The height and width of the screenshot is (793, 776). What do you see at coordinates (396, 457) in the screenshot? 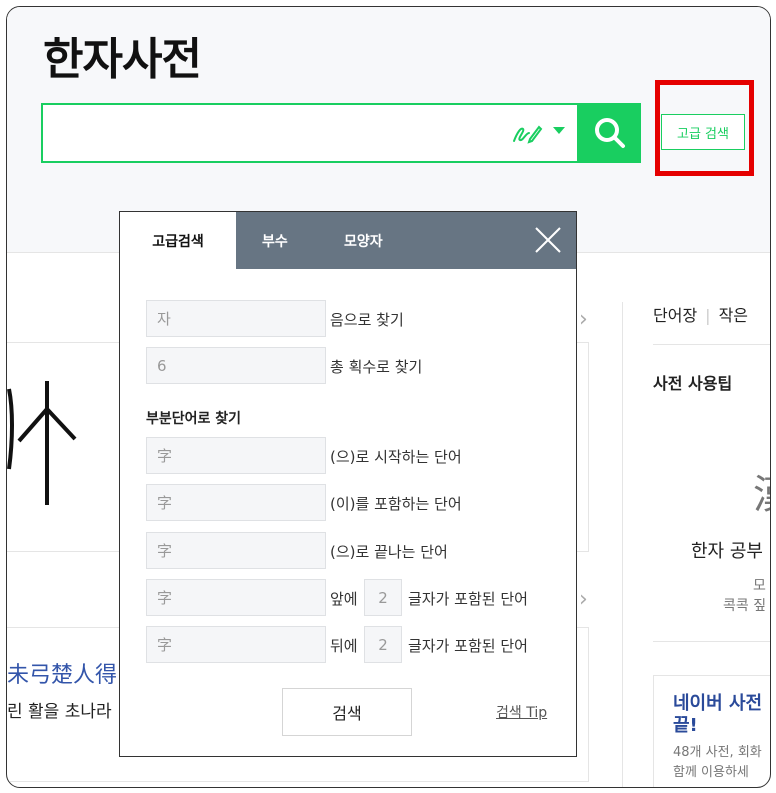
I see `starts-with-label: (으)로 시작하는 단어` at bounding box center [396, 457].